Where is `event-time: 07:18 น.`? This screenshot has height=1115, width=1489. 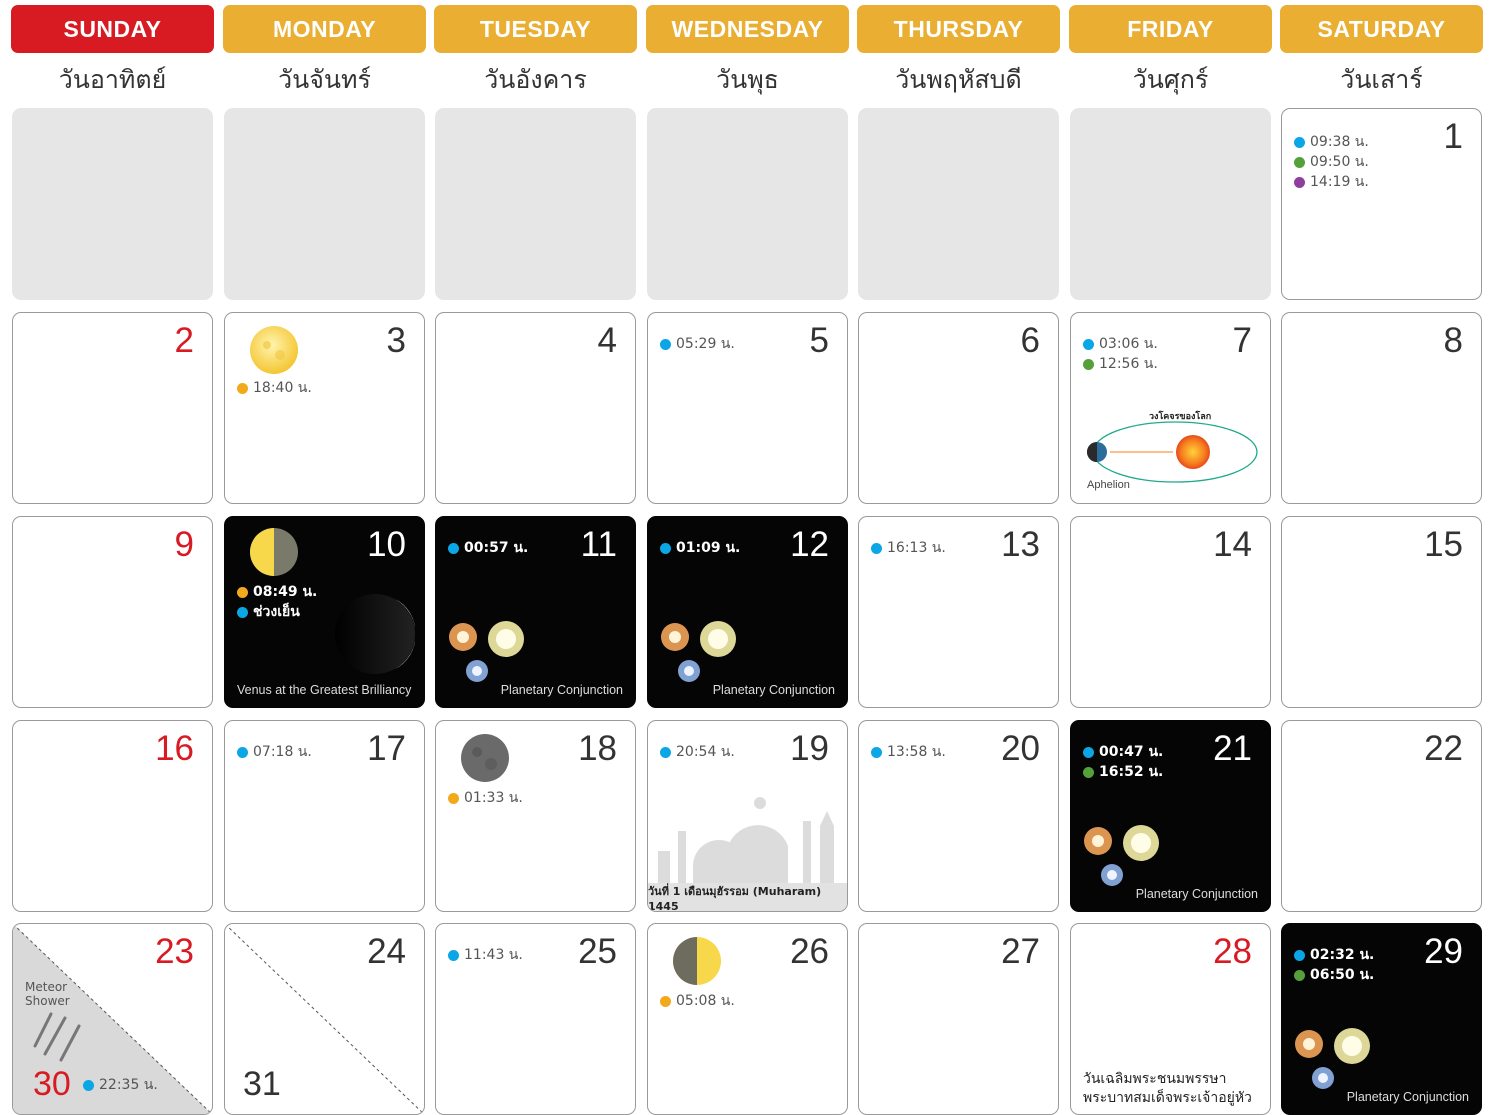
event-time: 07:18 น. is located at coordinates (274, 752).